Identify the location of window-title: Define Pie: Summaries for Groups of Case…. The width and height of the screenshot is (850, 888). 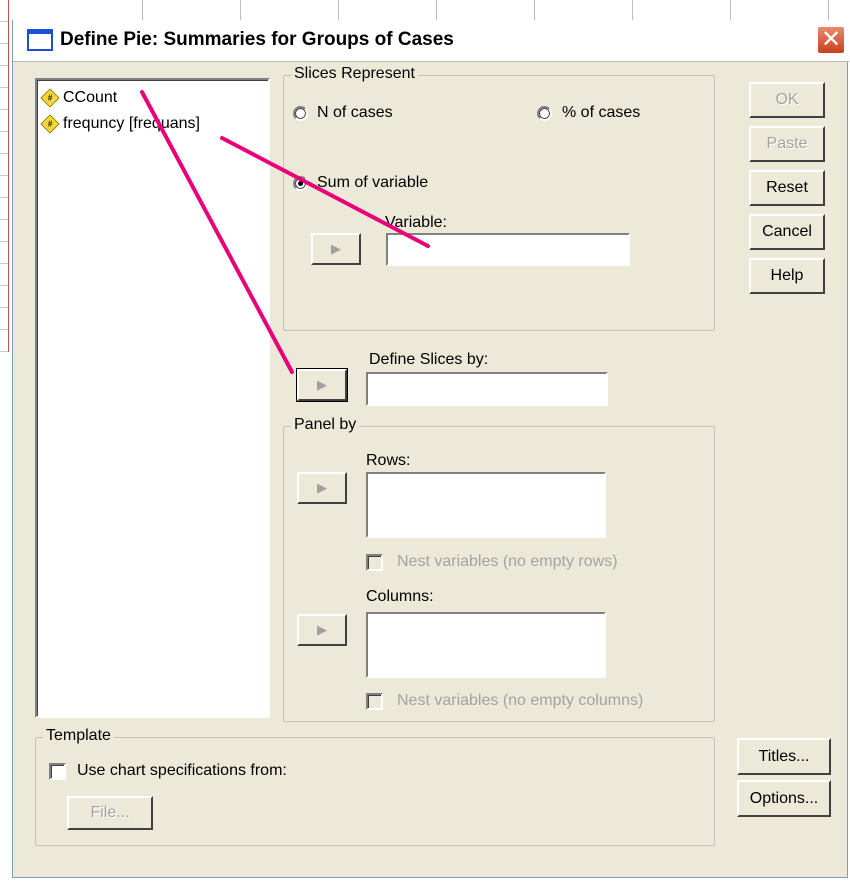
(257, 39).